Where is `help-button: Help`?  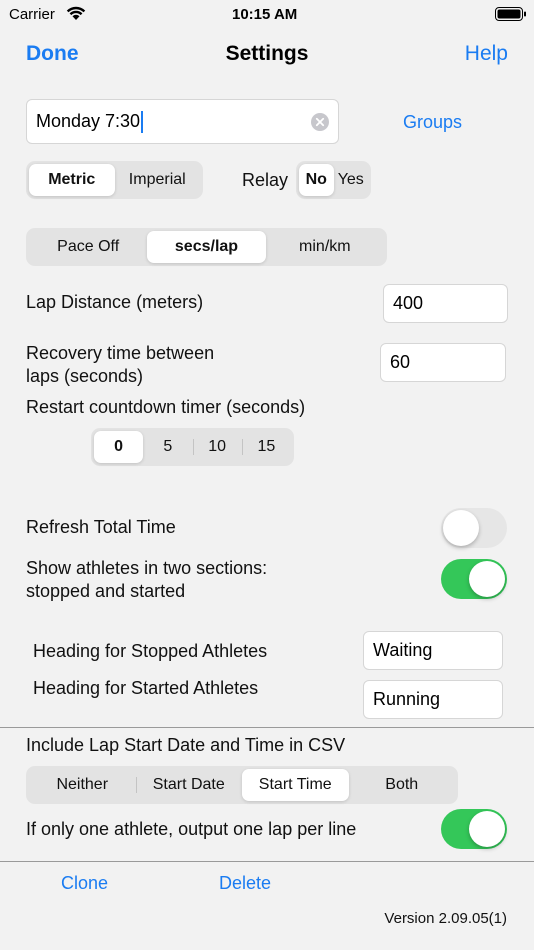
help-button: Help is located at coordinates (486, 54).